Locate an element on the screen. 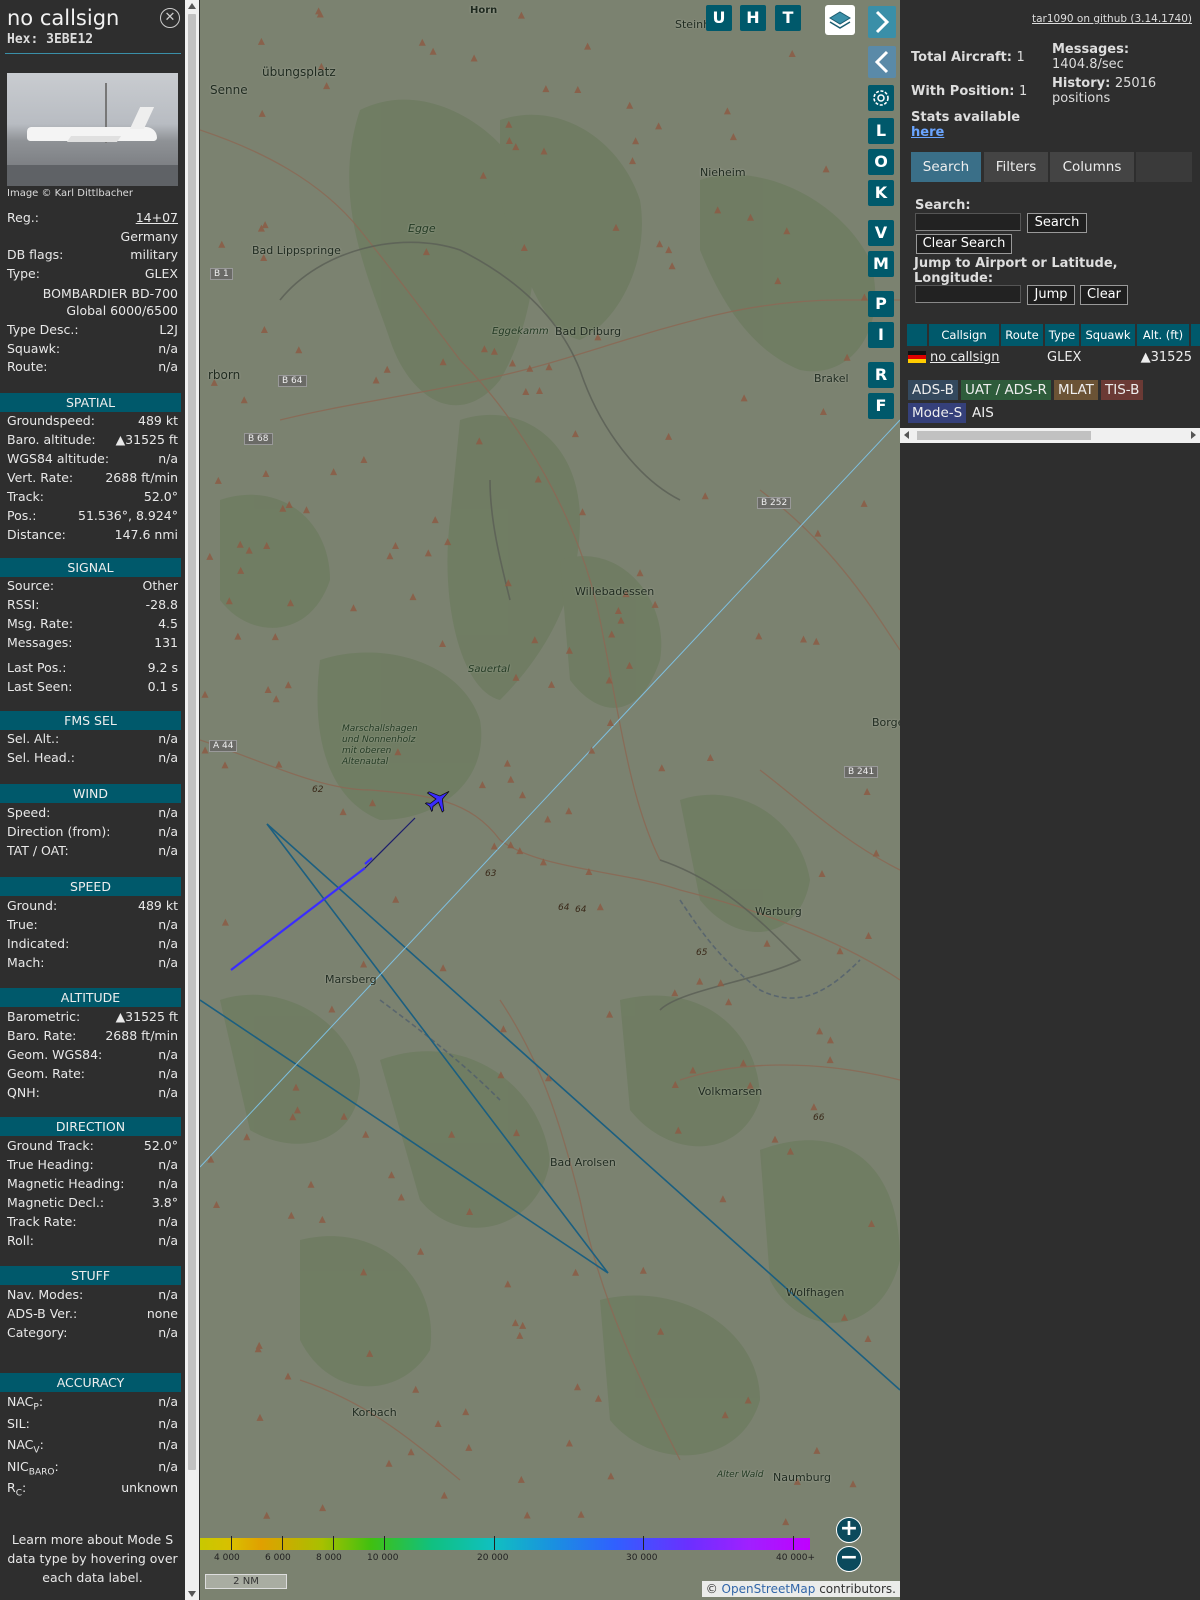 The image size is (1200, 1600). tab-columns: Columns is located at coordinates (1092, 167).